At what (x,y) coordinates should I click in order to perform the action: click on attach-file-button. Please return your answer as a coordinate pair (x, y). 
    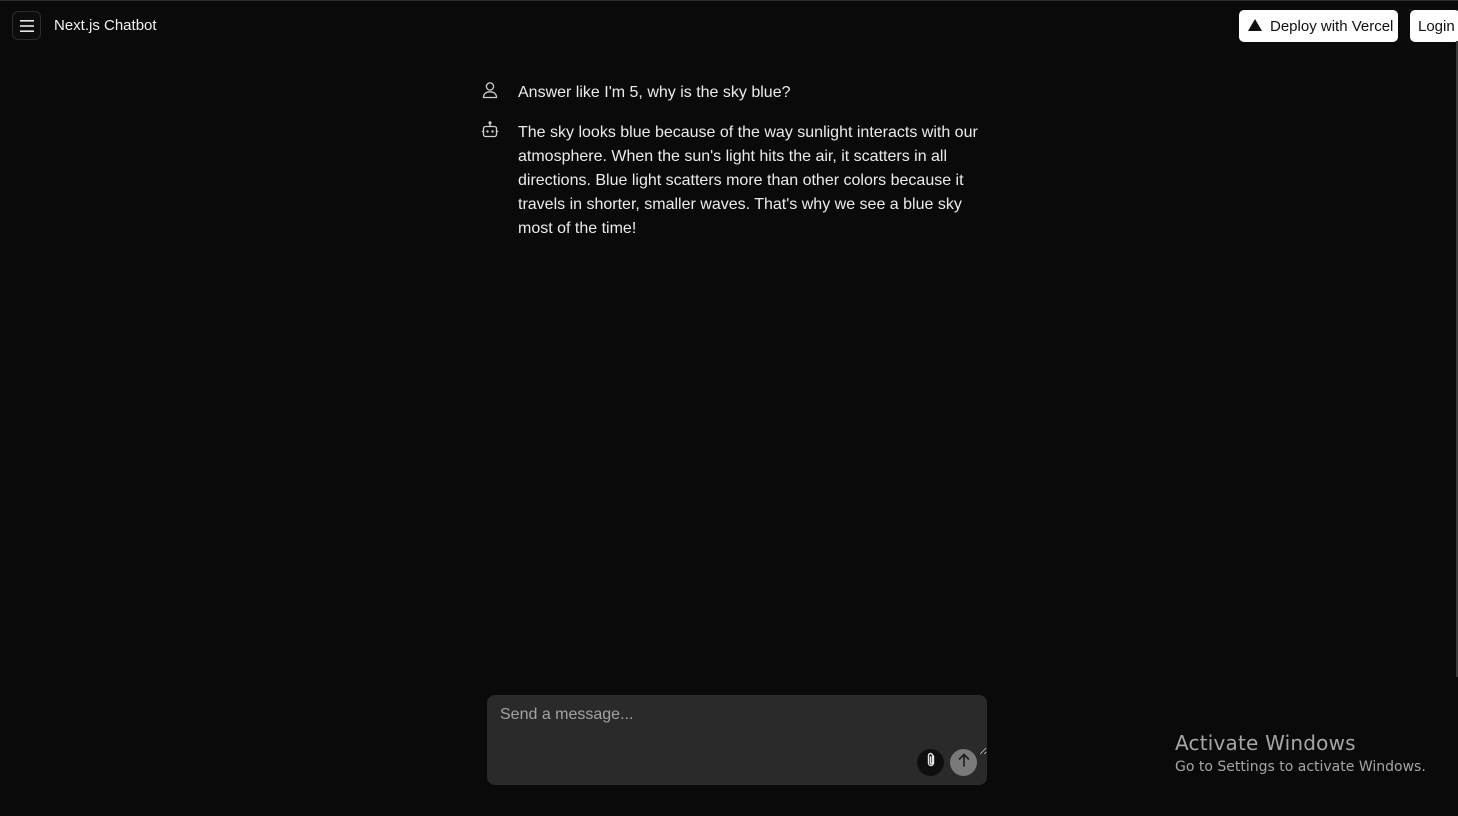
    Looking at the image, I should click on (930, 762).